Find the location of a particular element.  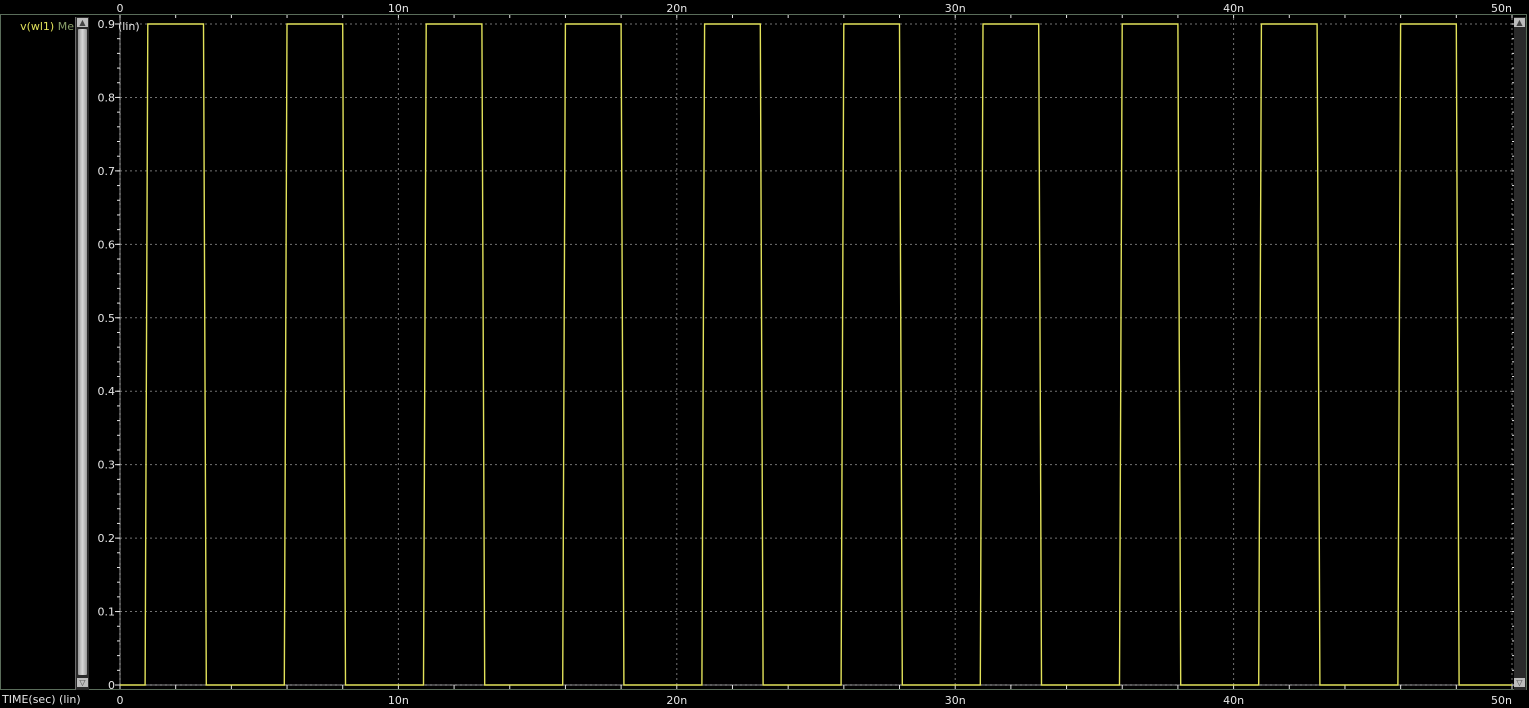

x-axis-title: TIME(sec) (lin) is located at coordinates (41, 699).